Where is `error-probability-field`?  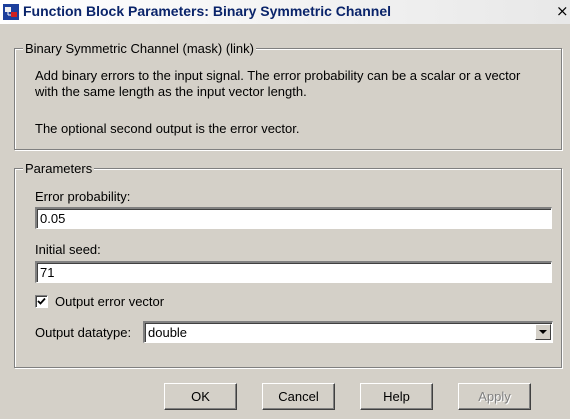 error-probability-field is located at coordinates (293, 218).